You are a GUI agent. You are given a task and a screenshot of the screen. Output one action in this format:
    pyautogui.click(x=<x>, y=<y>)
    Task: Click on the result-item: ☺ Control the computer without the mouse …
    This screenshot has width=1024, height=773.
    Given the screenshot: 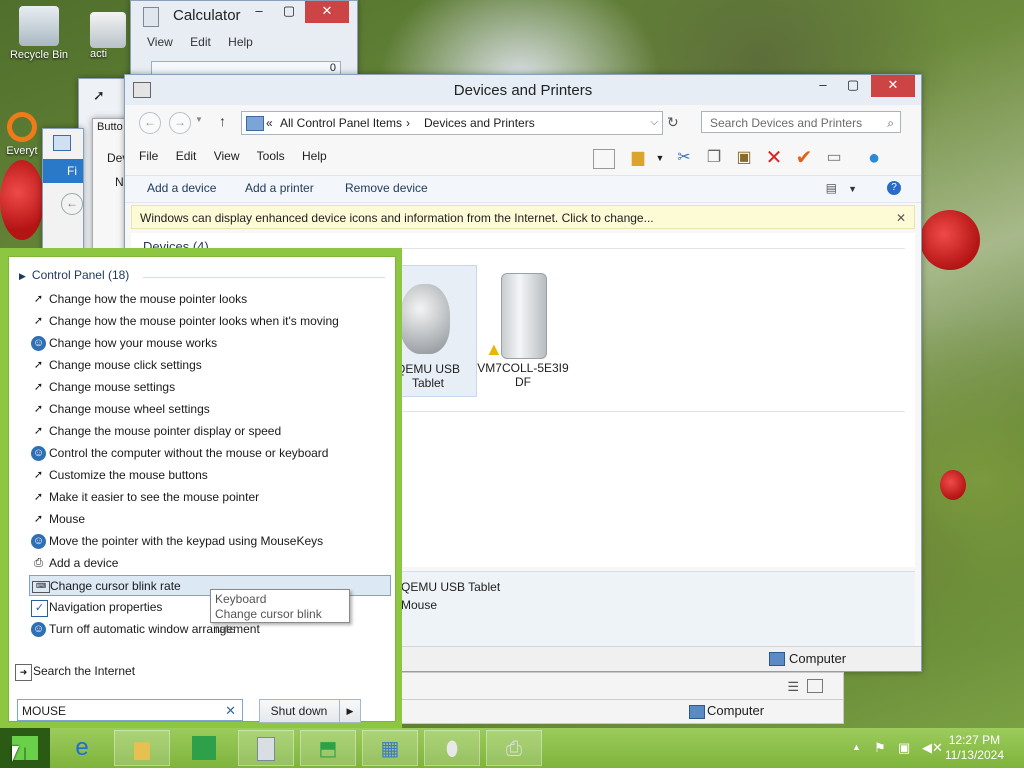 What is the action you would take?
    pyautogui.click(x=210, y=453)
    